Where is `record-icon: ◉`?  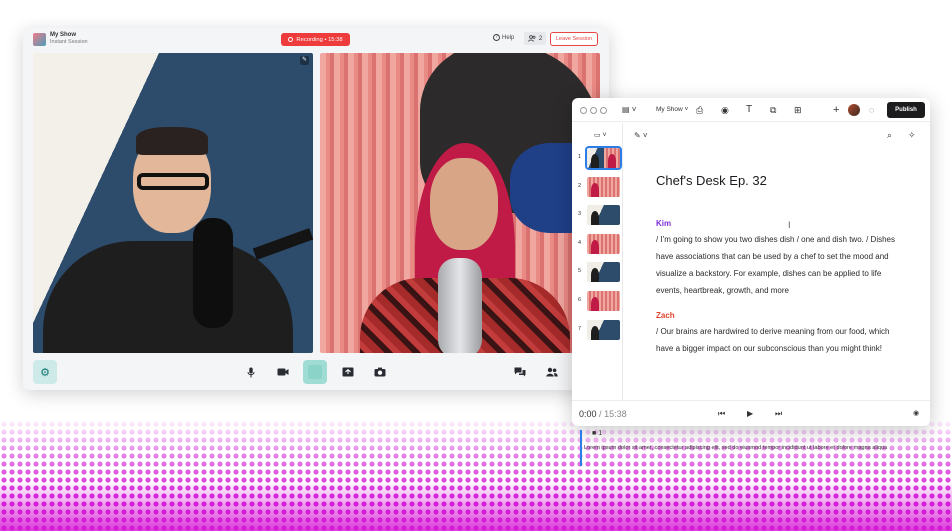
record-icon: ◉ is located at coordinates (725, 110).